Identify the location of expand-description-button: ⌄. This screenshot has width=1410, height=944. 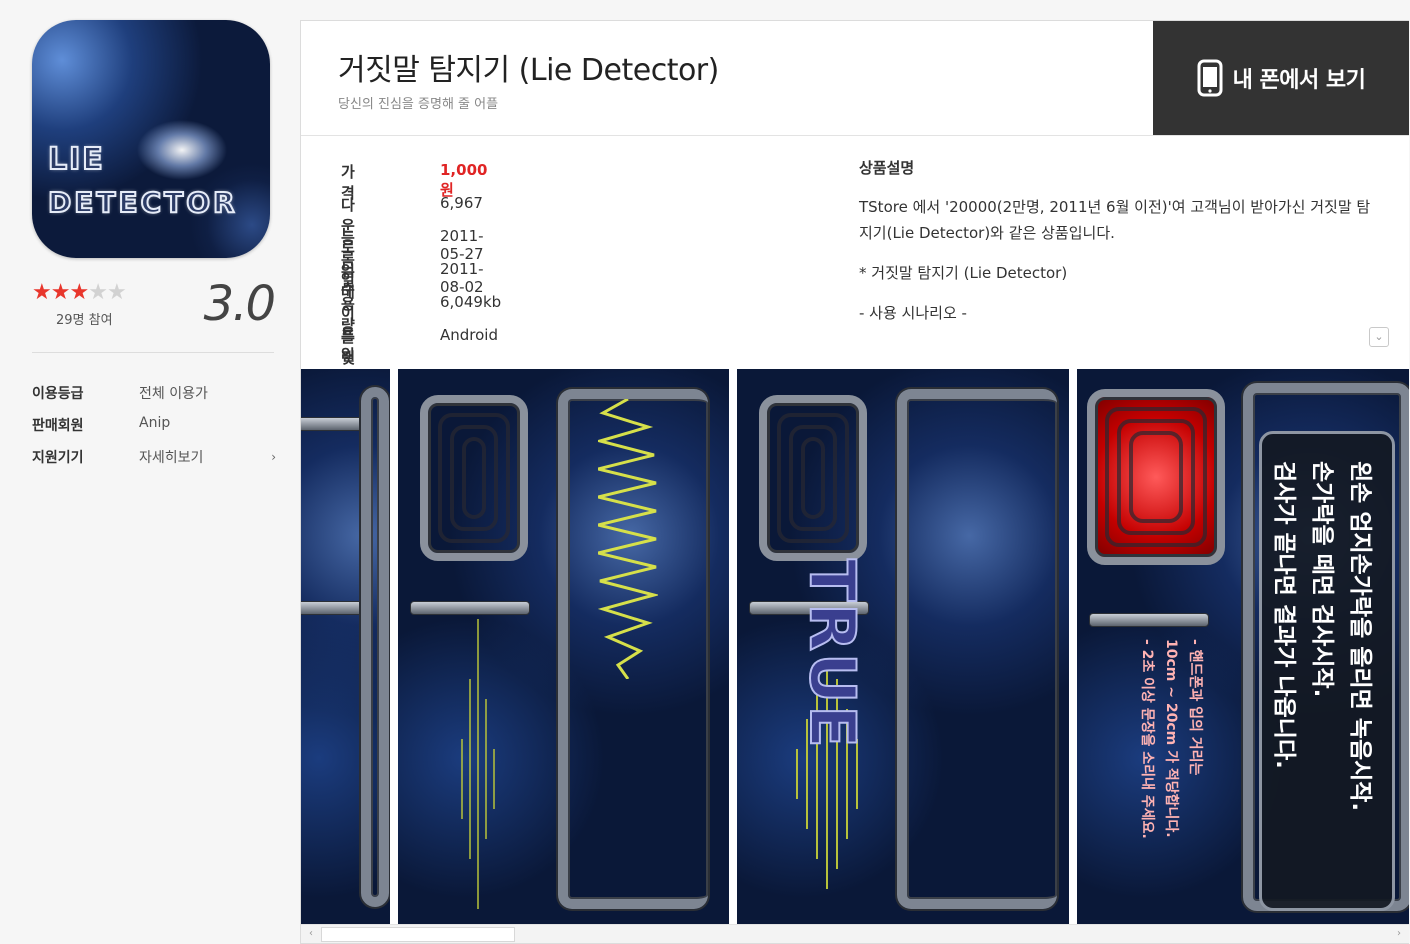
(1379, 337).